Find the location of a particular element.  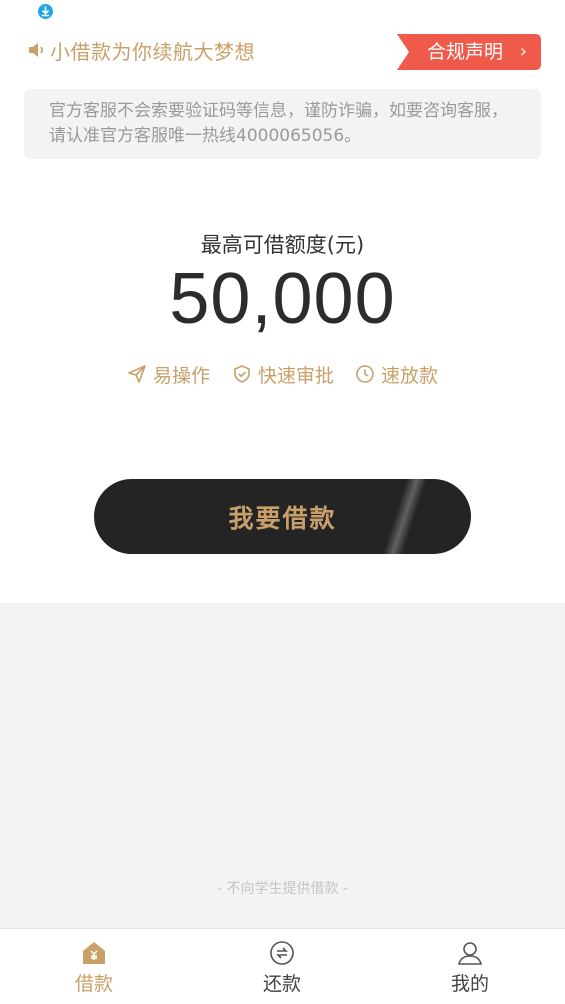

tab-label: 还款 is located at coordinates (281, 984).